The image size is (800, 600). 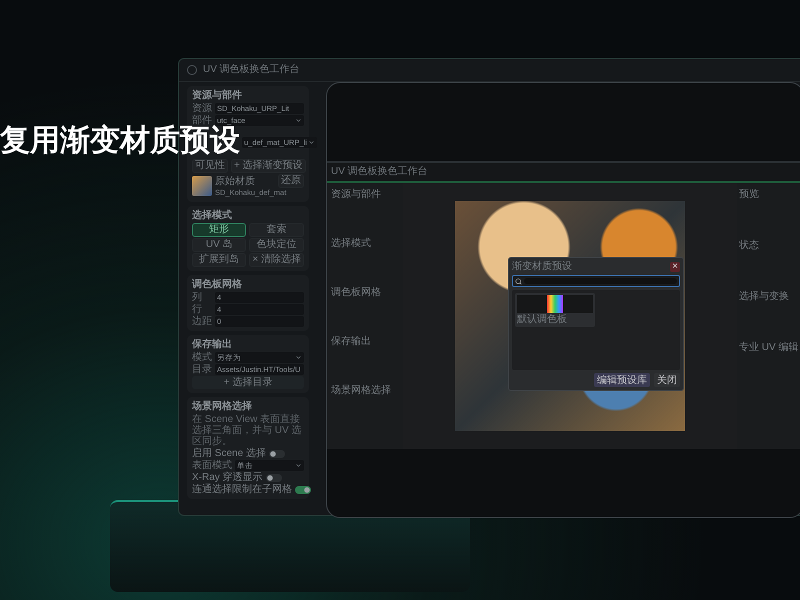 What do you see at coordinates (291, 181) in the screenshot?
I see `restore-button: 还原` at bounding box center [291, 181].